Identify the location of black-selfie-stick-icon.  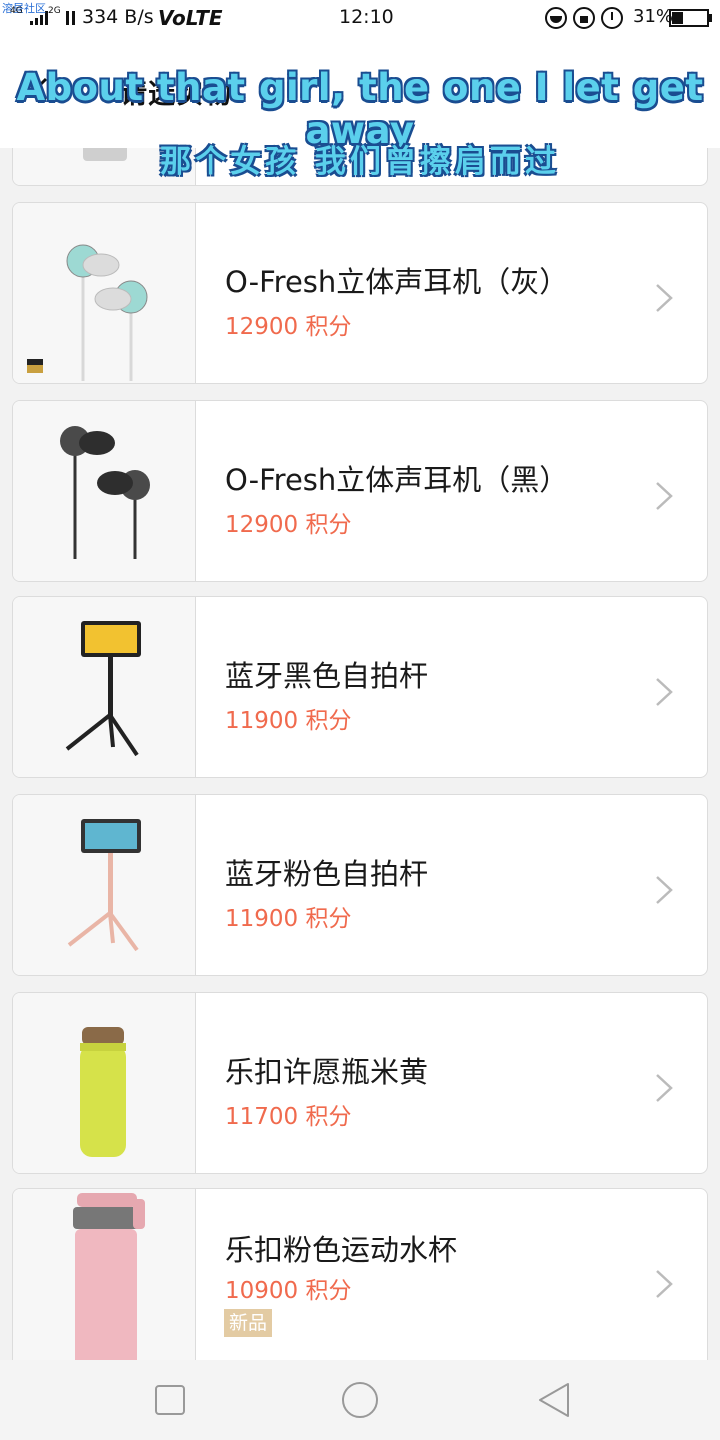
(103, 689).